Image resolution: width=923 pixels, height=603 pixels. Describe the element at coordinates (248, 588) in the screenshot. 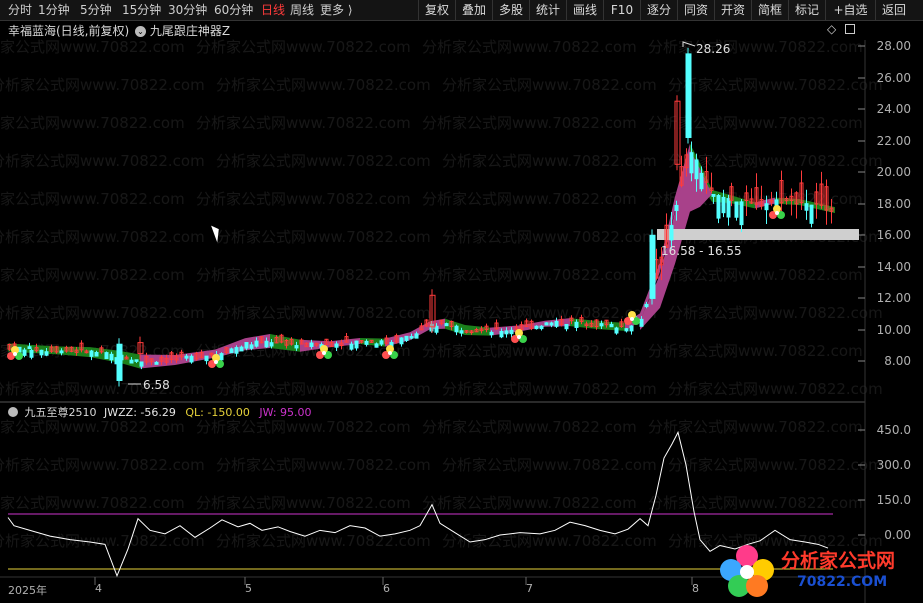

I see `date-tick: 5` at that location.